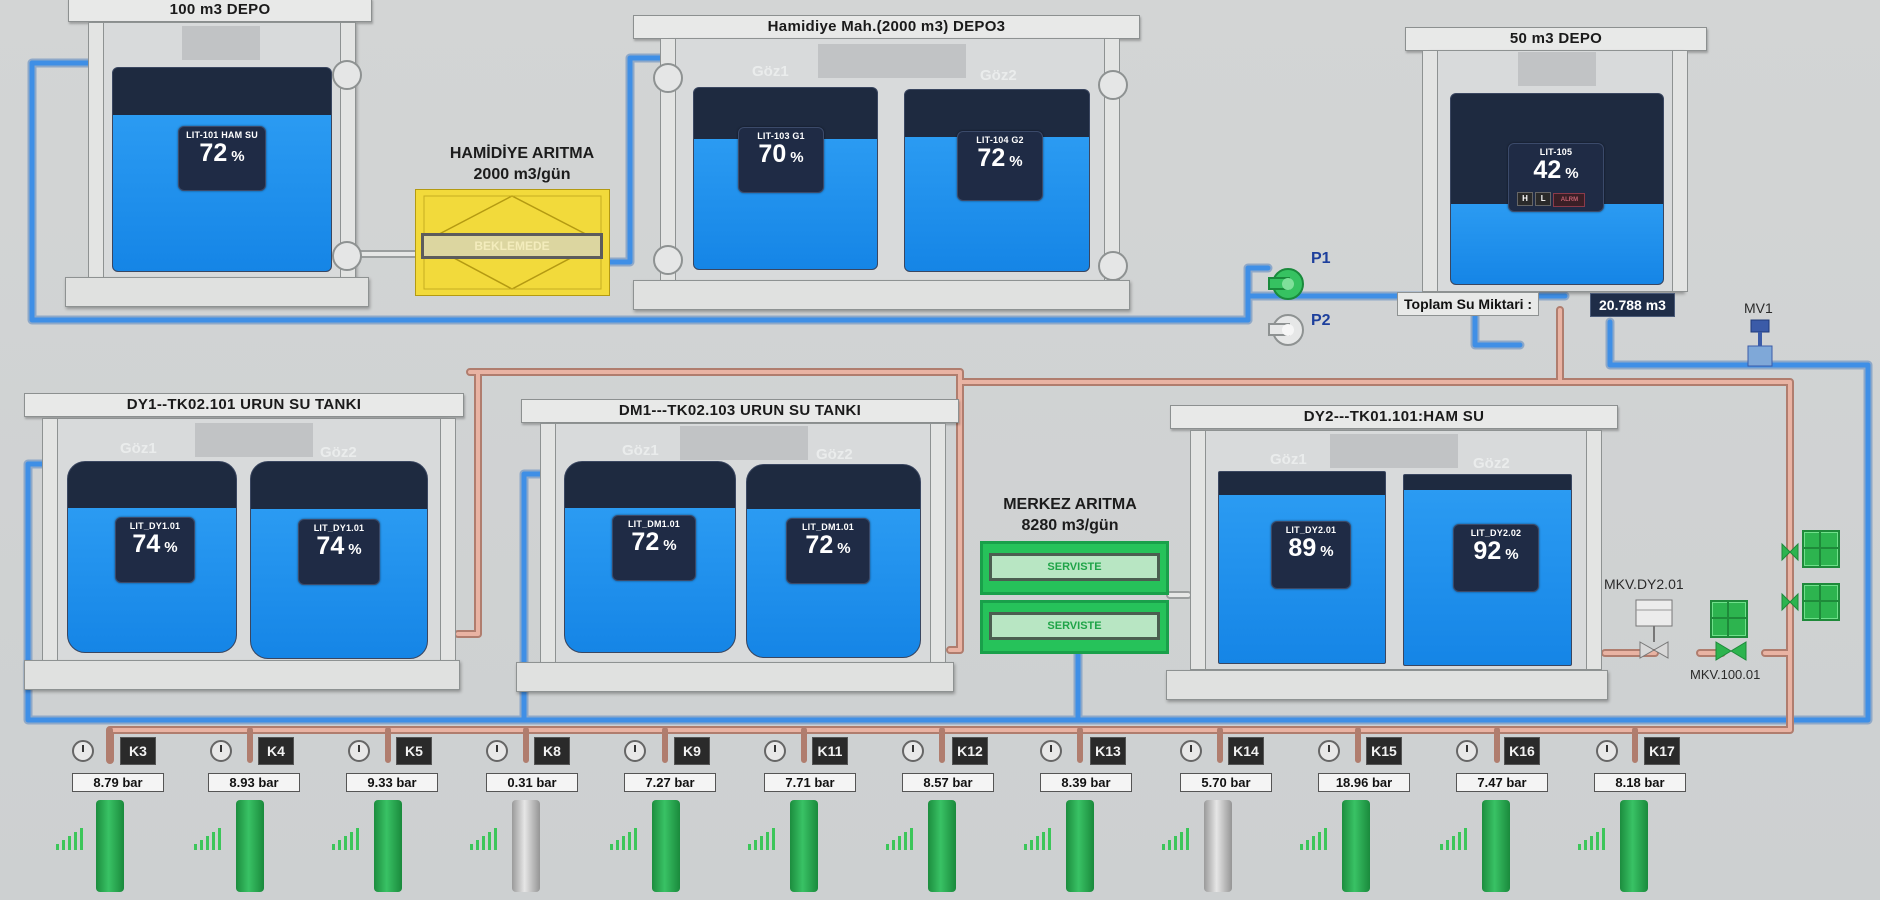 The image size is (1880, 900). What do you see at coordinates (970, 751) in the screenshot?
I see `well-id: K12` at bounding box center [970, 751].